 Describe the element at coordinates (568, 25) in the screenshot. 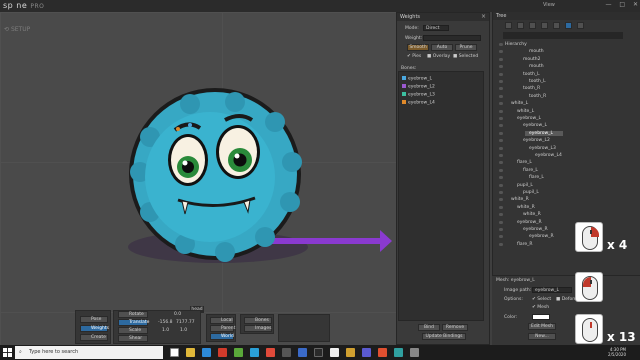

I see `mesh-filter-icon` at that location.